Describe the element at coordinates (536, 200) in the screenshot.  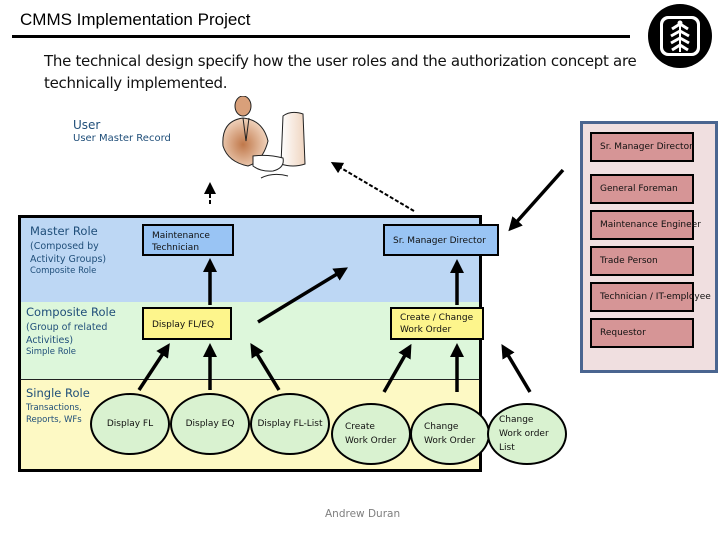
I see `arrow-jobtitle-to-master-role` at that location.